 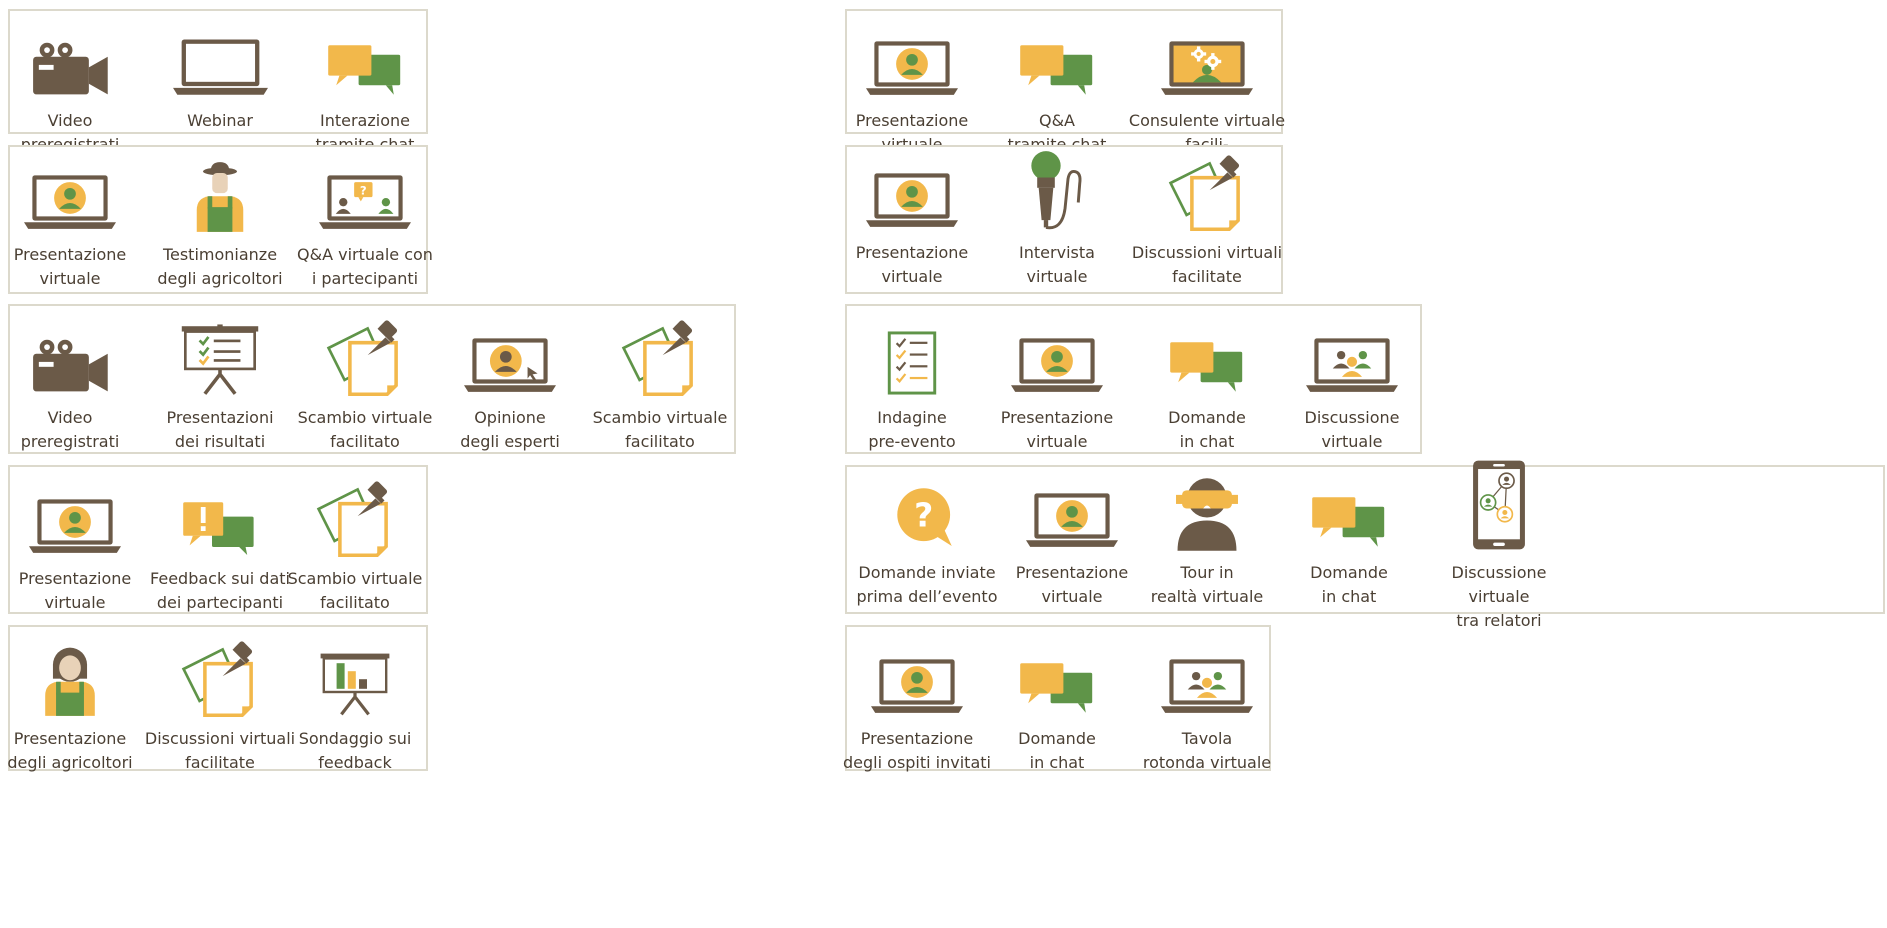 I want to click on feedback-chat-icon, so click(x=218, y=528).